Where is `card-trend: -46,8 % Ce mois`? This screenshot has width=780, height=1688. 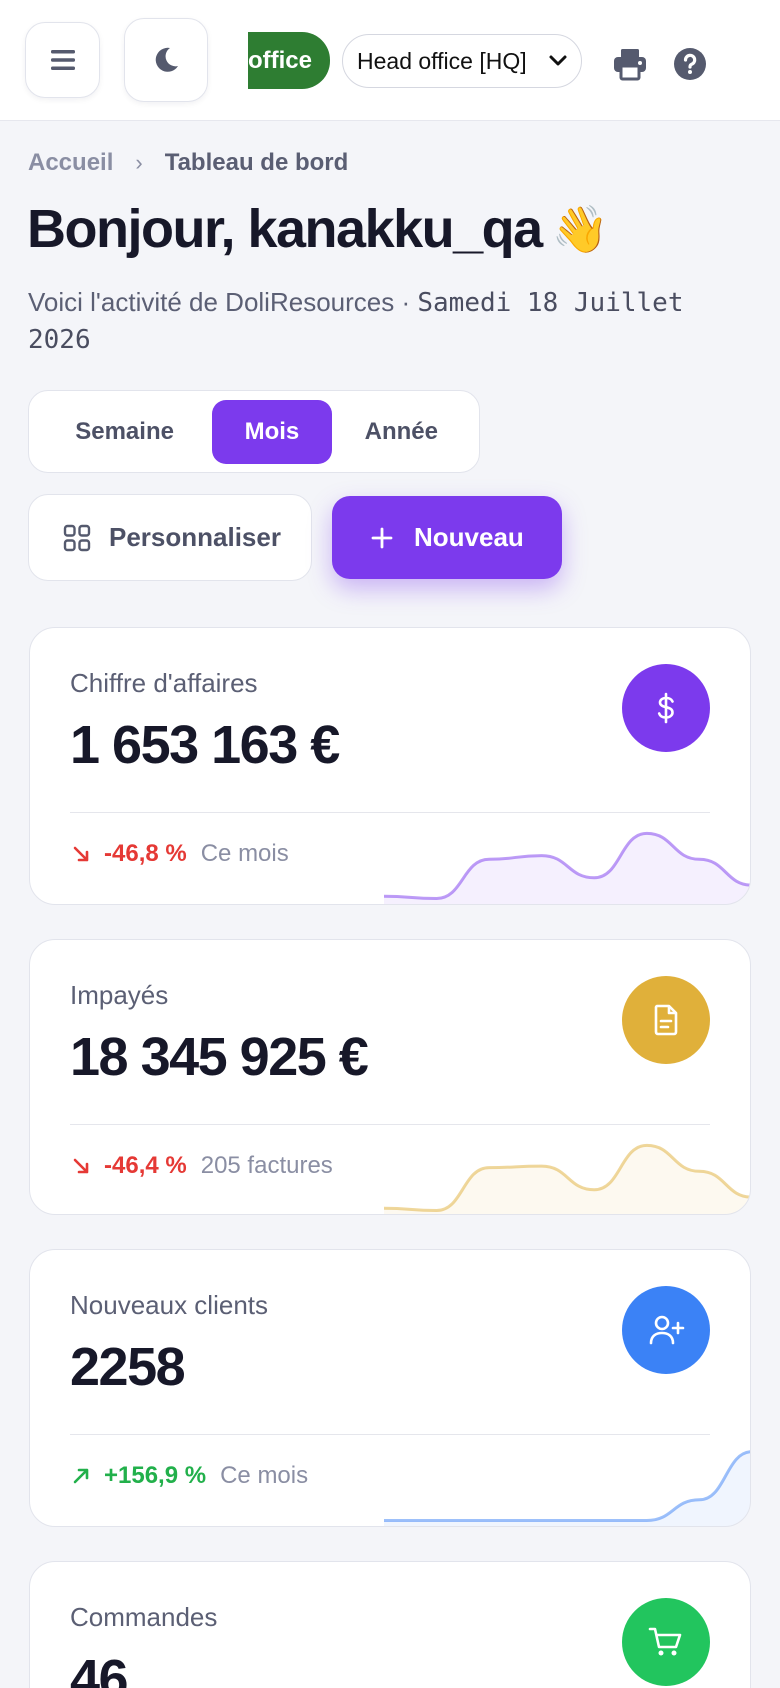
card-trend: -46,8 % Ce mois is located at coordinates (180, 854).